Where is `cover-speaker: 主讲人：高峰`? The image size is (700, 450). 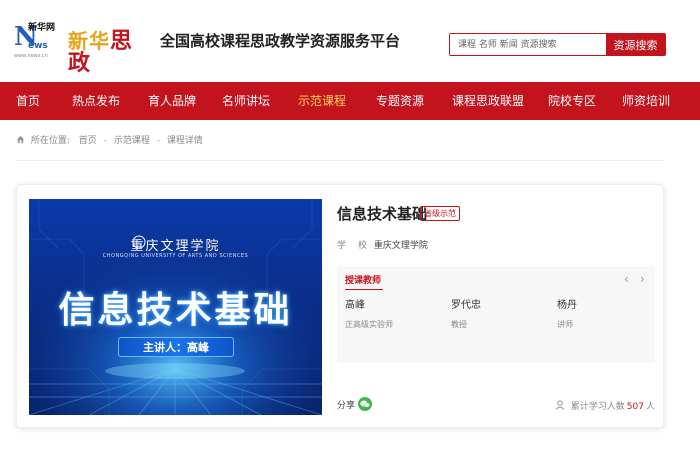
cover-speaker: 主讲人：高峰 is located at coordinates (176, 347).